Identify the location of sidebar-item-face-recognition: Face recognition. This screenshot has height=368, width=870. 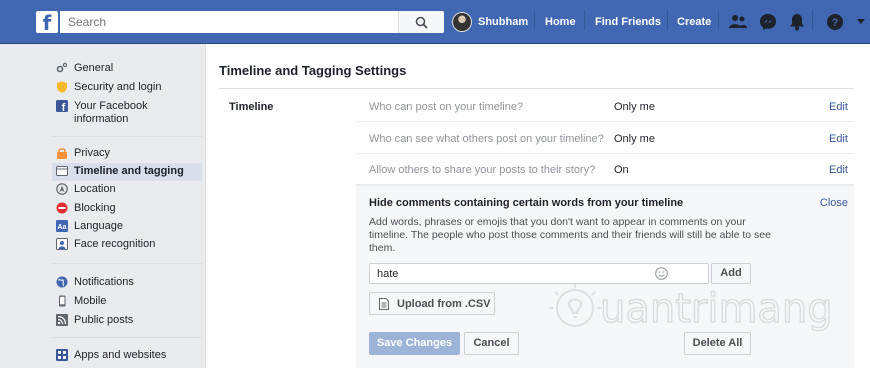
(127, 245).